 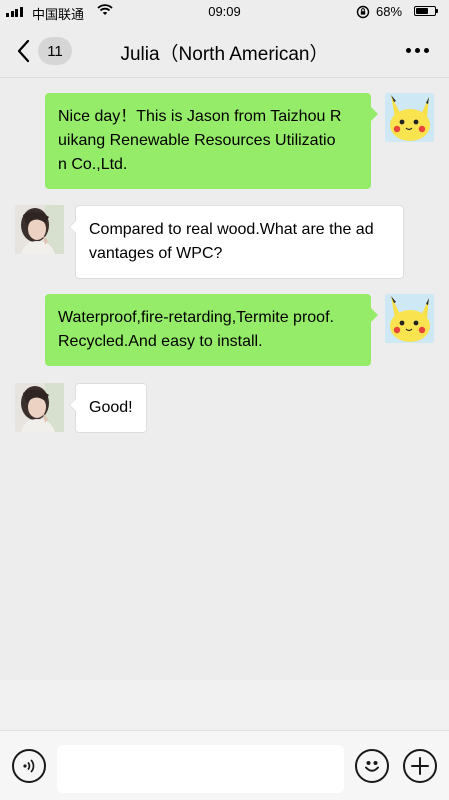 What do you see at coordinates (417, 50) in the screenshot?
I see `more-dots-icon` at bounding box center [417, 50].